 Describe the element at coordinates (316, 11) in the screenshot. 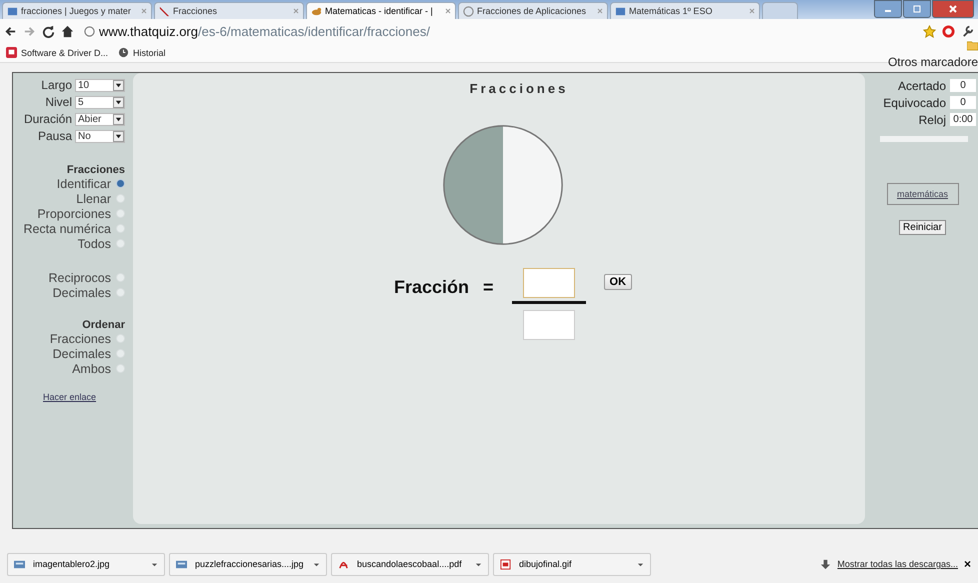

I see `bird-icon` at that location.